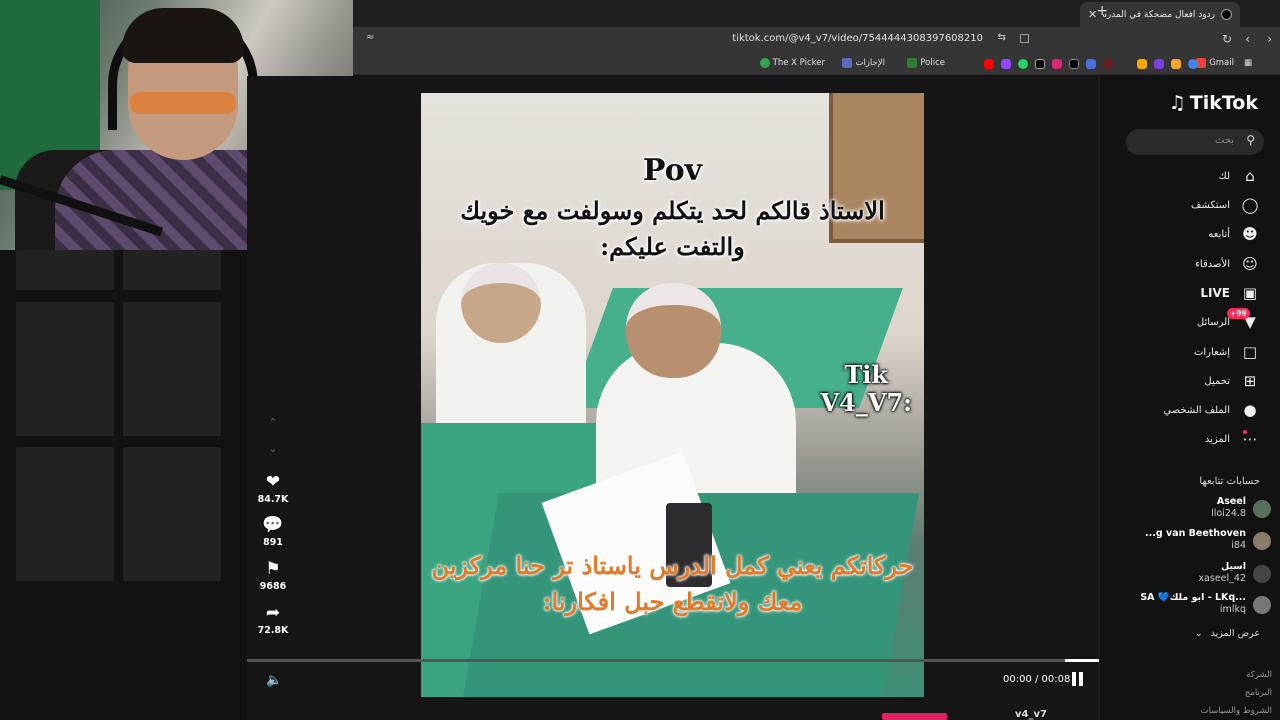 The image size is (1280, 720). I want to click on new-tab-button: +, so click(1102, 11).